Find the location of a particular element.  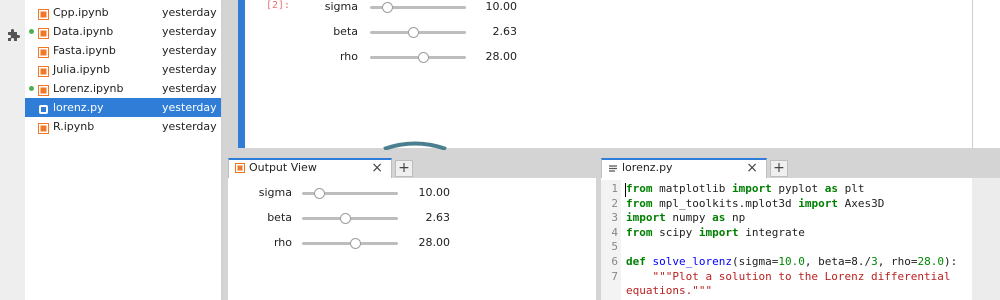

file-item: Lorenz.ipynb yesterday is located at coordinates (123, 88).